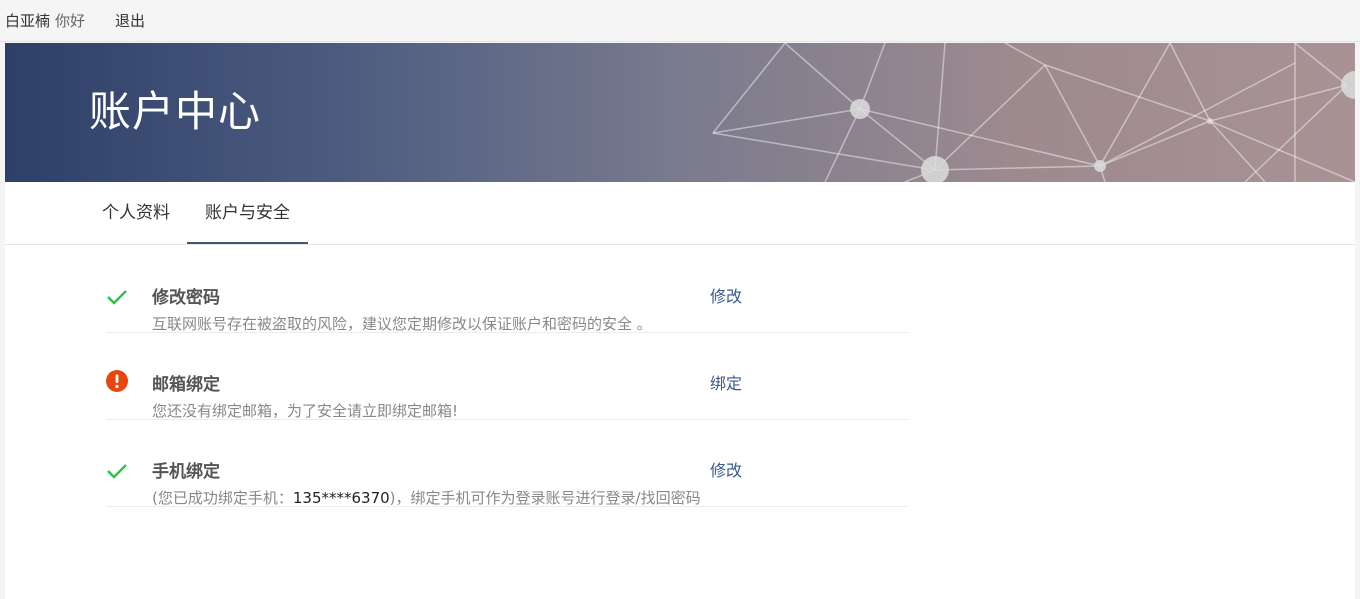 The height and width of the screenshot is (599, 1360). Describe the element at coordinates (545, 498) in the screenshot. I see `description-suffix: )，绑定手机可作为登录账号进行登录/找回密码` at that location.